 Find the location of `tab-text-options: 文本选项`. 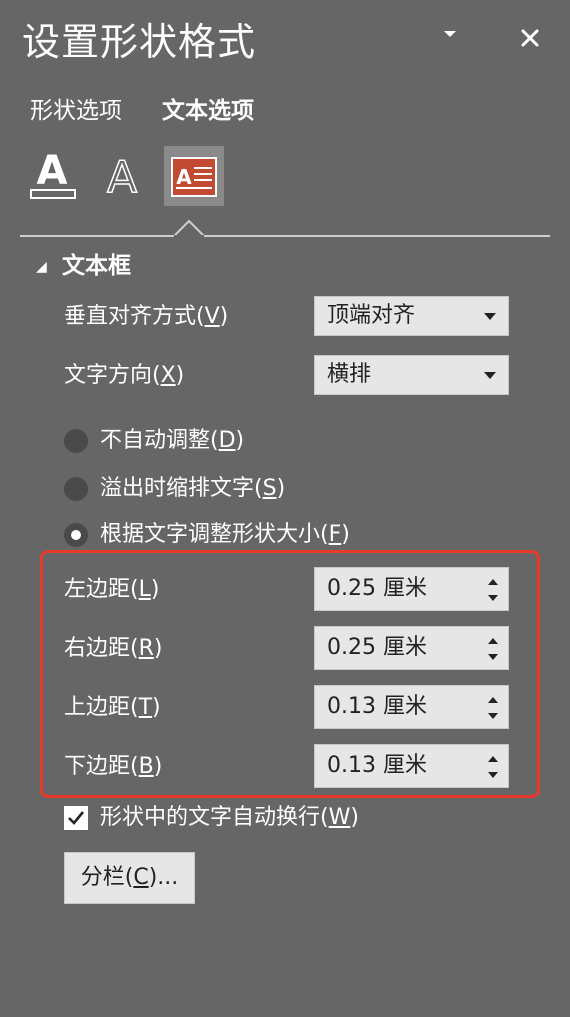

tab-text-options: 文本选项 is located at coordinates (208, 111).